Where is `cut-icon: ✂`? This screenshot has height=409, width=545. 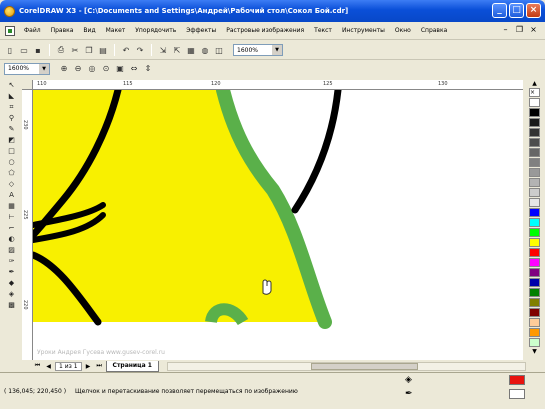
cut-icon: ✂ is located at coordinates (75, 50).